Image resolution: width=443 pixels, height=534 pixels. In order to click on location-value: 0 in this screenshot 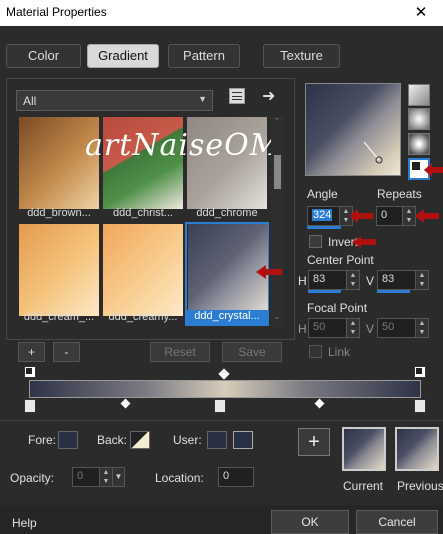, I will do `click(226, 476)`.